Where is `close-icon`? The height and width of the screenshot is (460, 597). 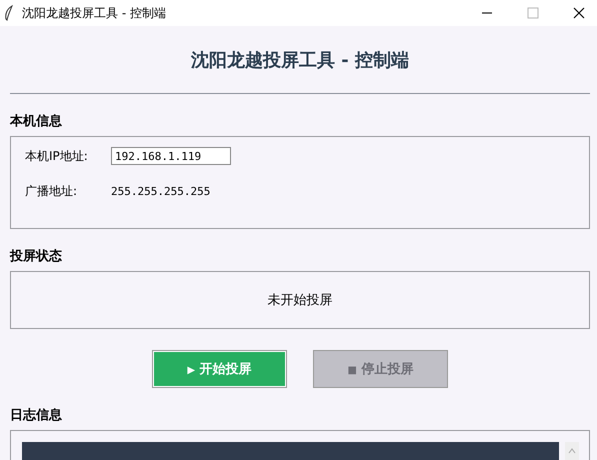
close-icon is located at coordinates (579, 13).